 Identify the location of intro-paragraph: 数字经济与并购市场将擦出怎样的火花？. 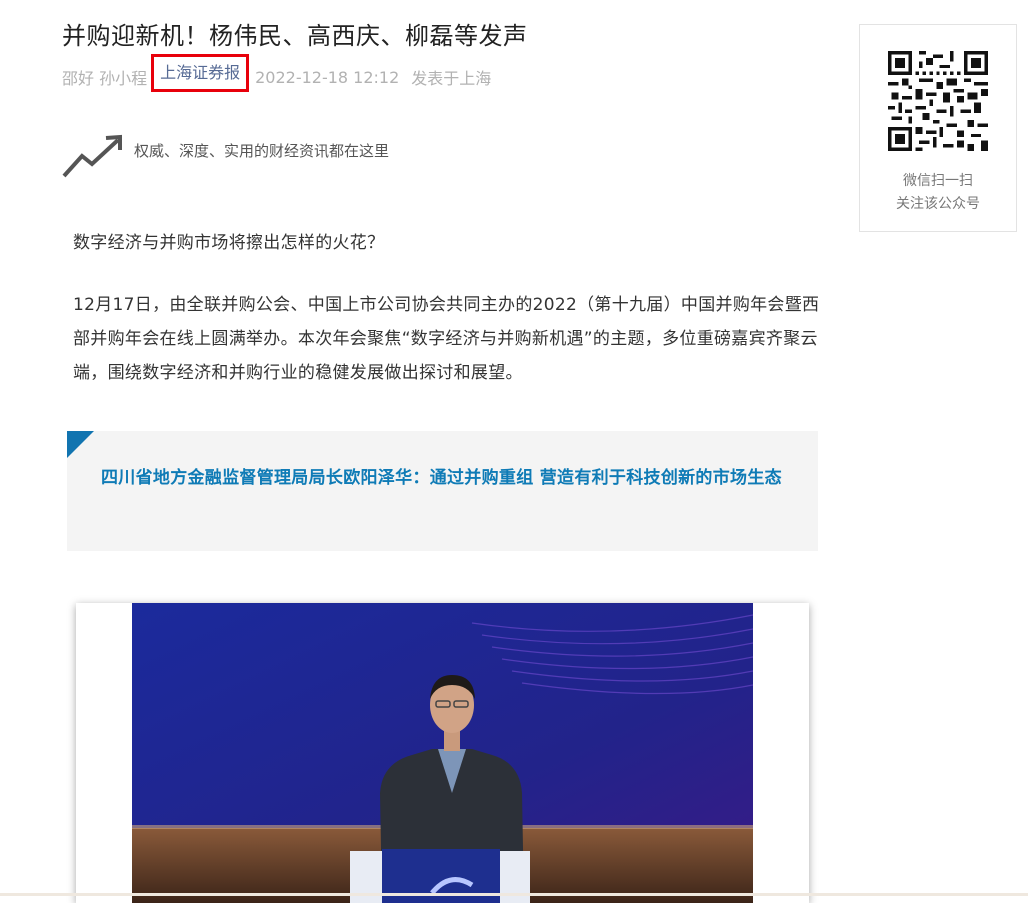
(229, 243).